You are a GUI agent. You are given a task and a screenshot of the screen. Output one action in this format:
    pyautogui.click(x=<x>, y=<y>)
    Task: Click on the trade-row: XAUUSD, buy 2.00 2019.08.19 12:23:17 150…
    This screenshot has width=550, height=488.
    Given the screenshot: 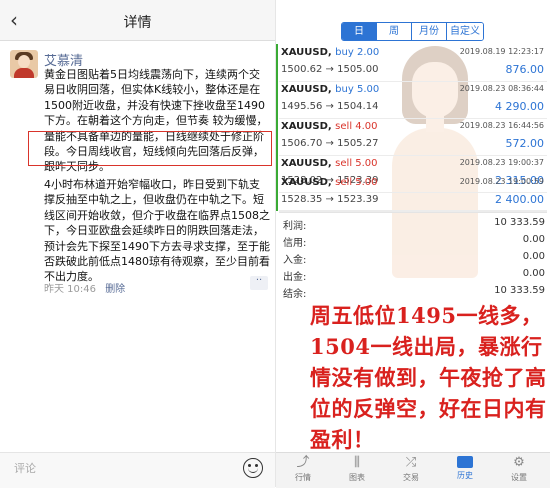 What is the action you would take?
    pyautogui.click(x=411, y=63)
    